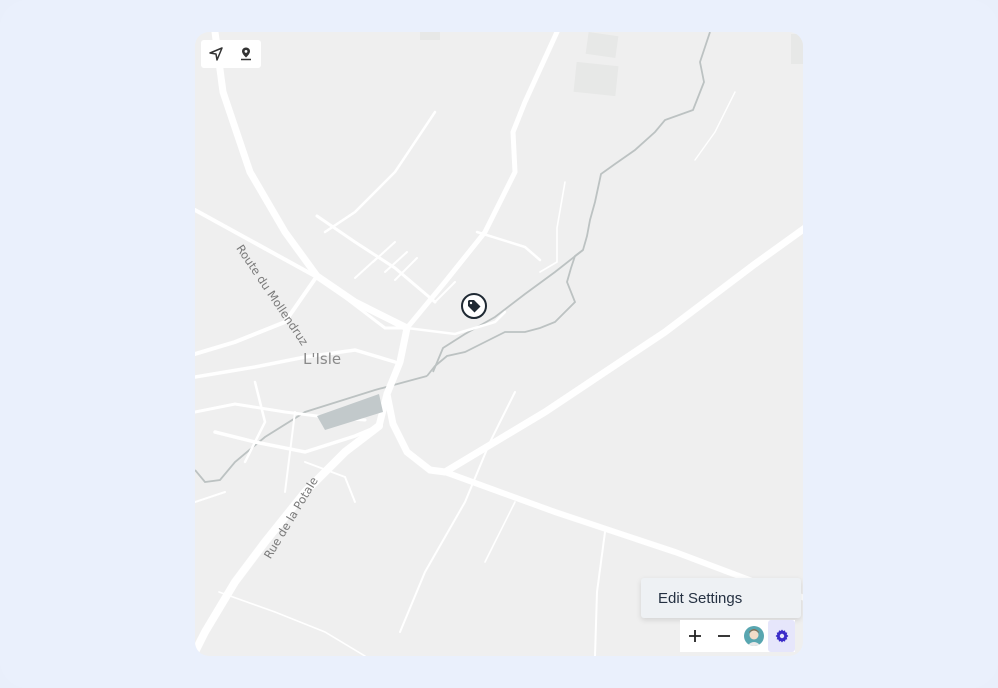 The width and height of the screenshot is (998, 688). I want to click on settings-button, so click(781, 636).